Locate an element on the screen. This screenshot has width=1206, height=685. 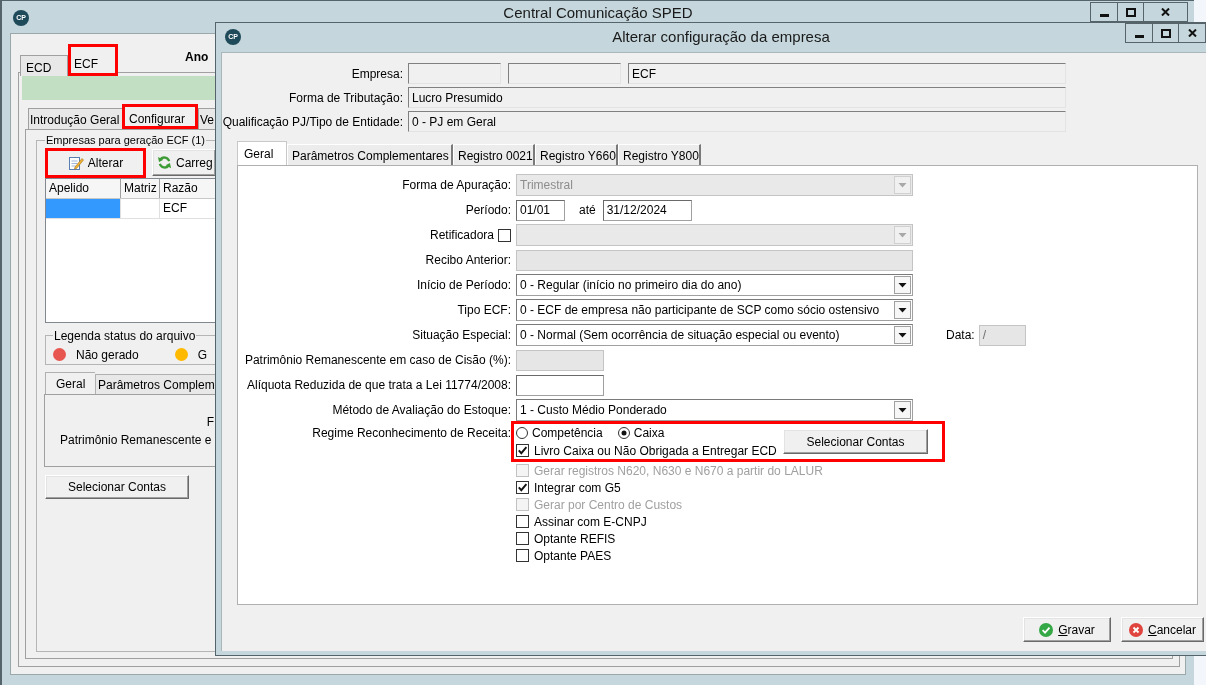
field-label: até is located at coordinates (587, 210).